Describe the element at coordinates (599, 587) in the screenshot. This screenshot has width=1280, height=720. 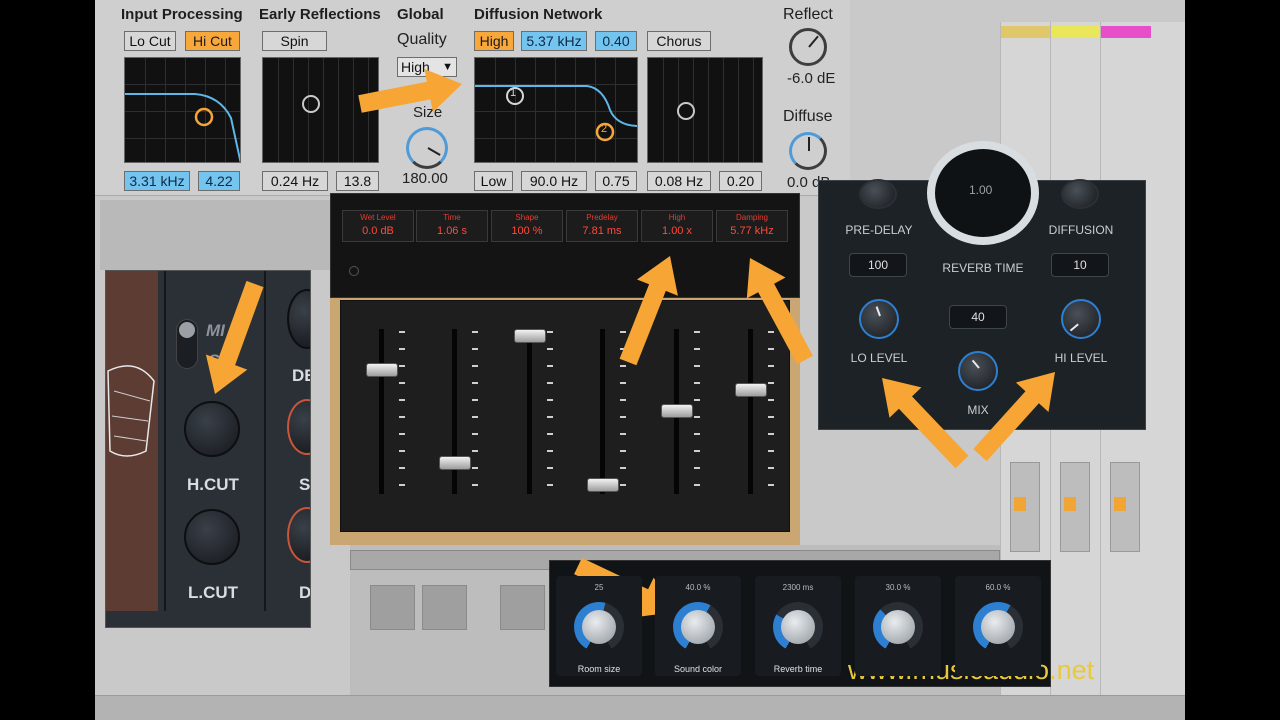
I see `knob-value: 25` at that location.